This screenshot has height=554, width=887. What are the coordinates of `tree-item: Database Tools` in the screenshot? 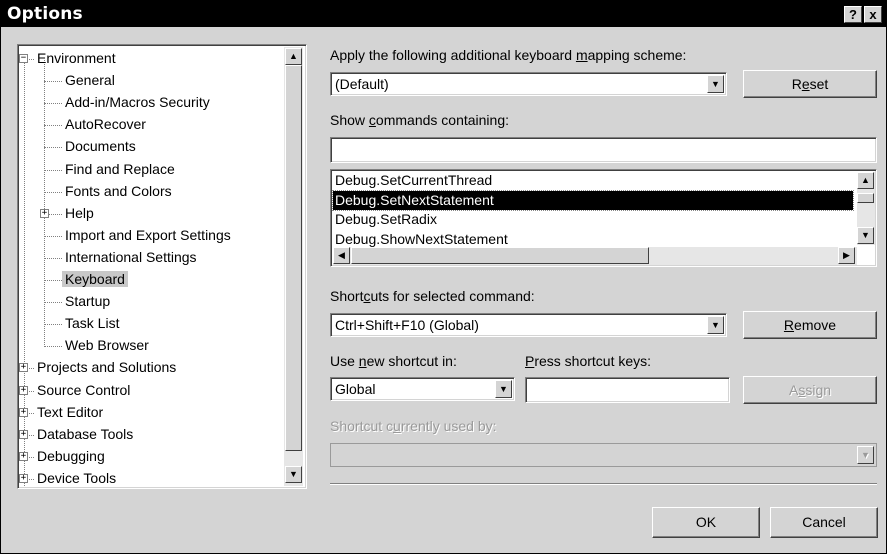 It's located at (85, 434).